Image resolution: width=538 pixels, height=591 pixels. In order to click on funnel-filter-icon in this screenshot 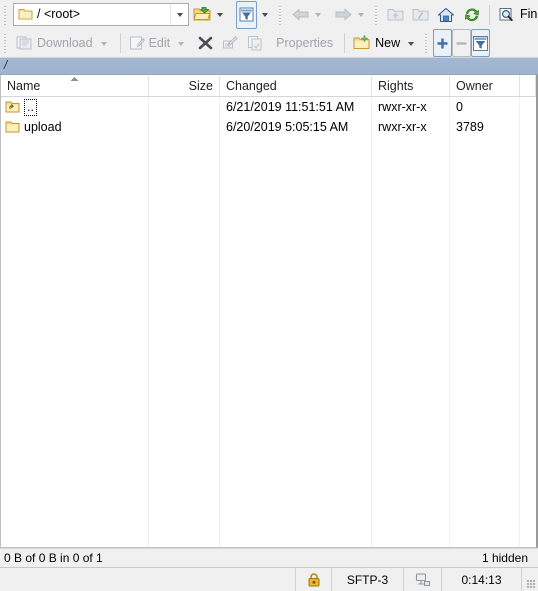, I will do `click(246, 14)`.